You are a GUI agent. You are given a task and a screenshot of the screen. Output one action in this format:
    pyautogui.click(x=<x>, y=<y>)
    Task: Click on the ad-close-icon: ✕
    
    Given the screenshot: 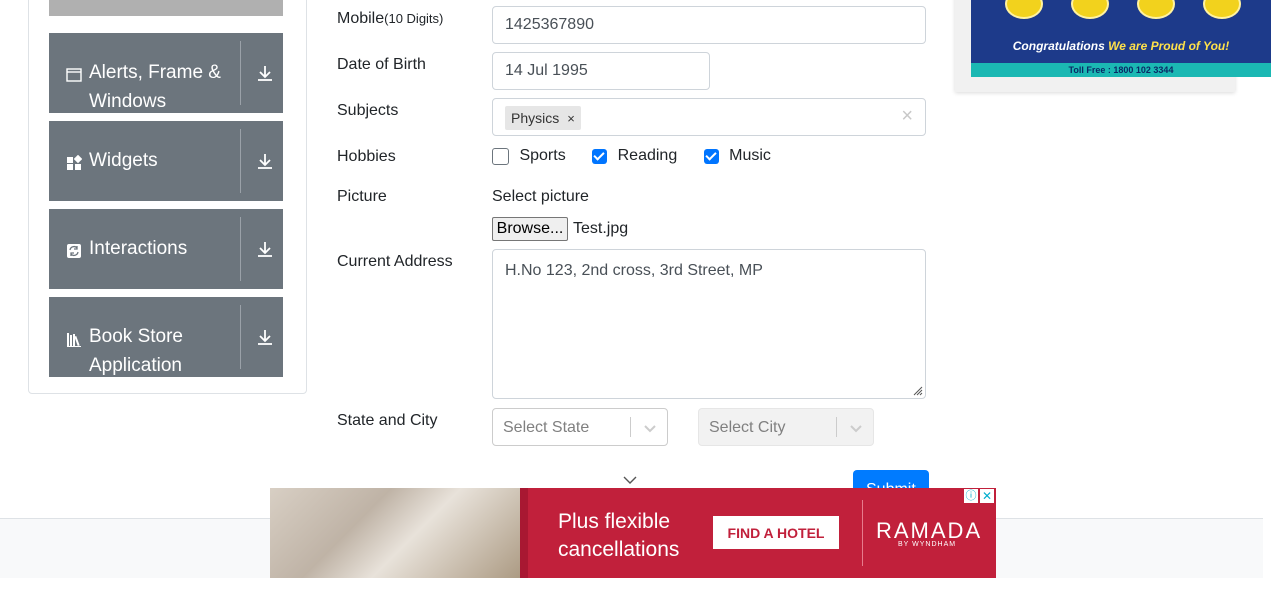 What is the action you would take?
    pyautogui.click(x=987, y=496)
    